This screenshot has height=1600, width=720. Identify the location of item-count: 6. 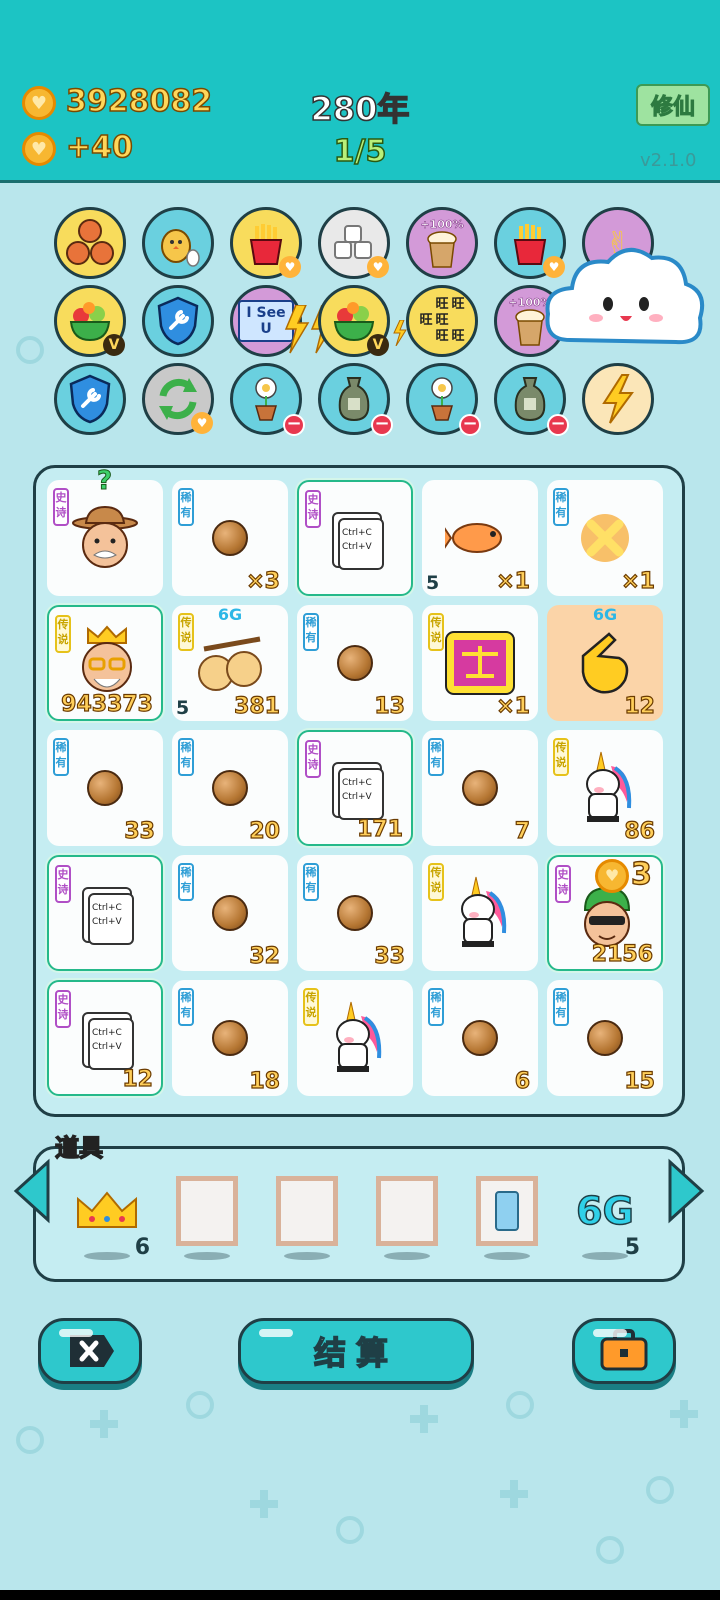
(522, 1081).